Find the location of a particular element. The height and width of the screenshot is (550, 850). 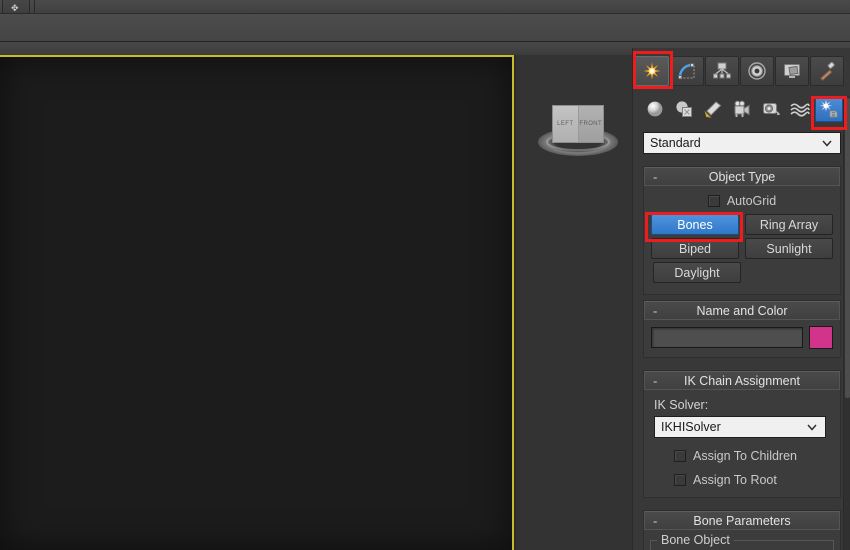

tab-motion is located at coordinates (757, 71).